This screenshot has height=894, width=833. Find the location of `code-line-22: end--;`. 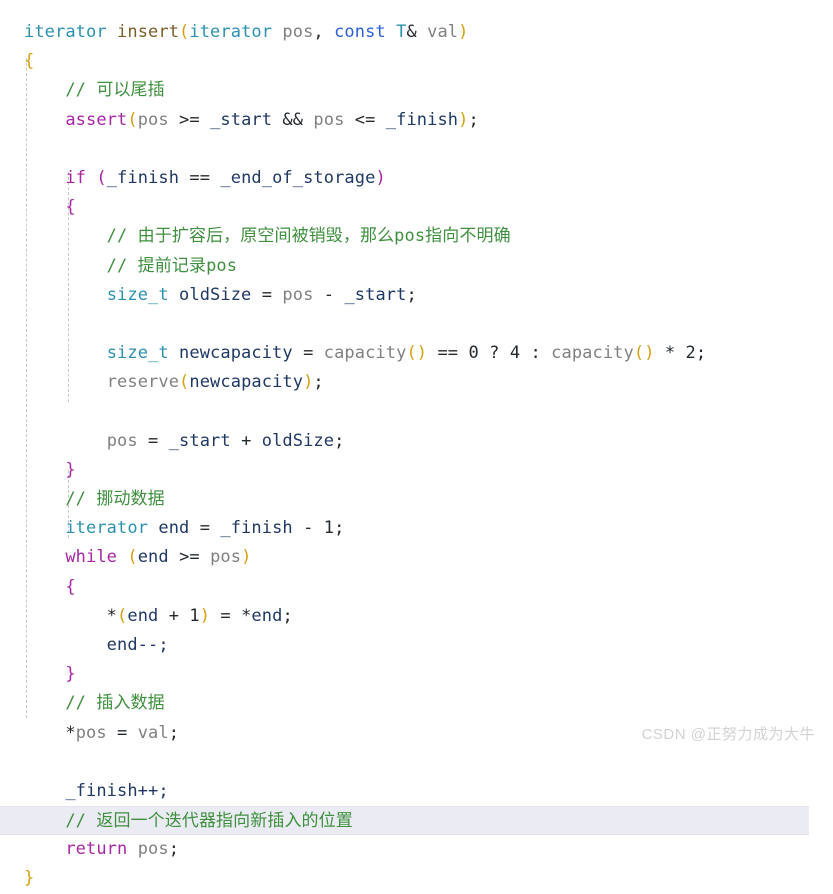

code-line-22: end--; is located at coordinates (416, 645).